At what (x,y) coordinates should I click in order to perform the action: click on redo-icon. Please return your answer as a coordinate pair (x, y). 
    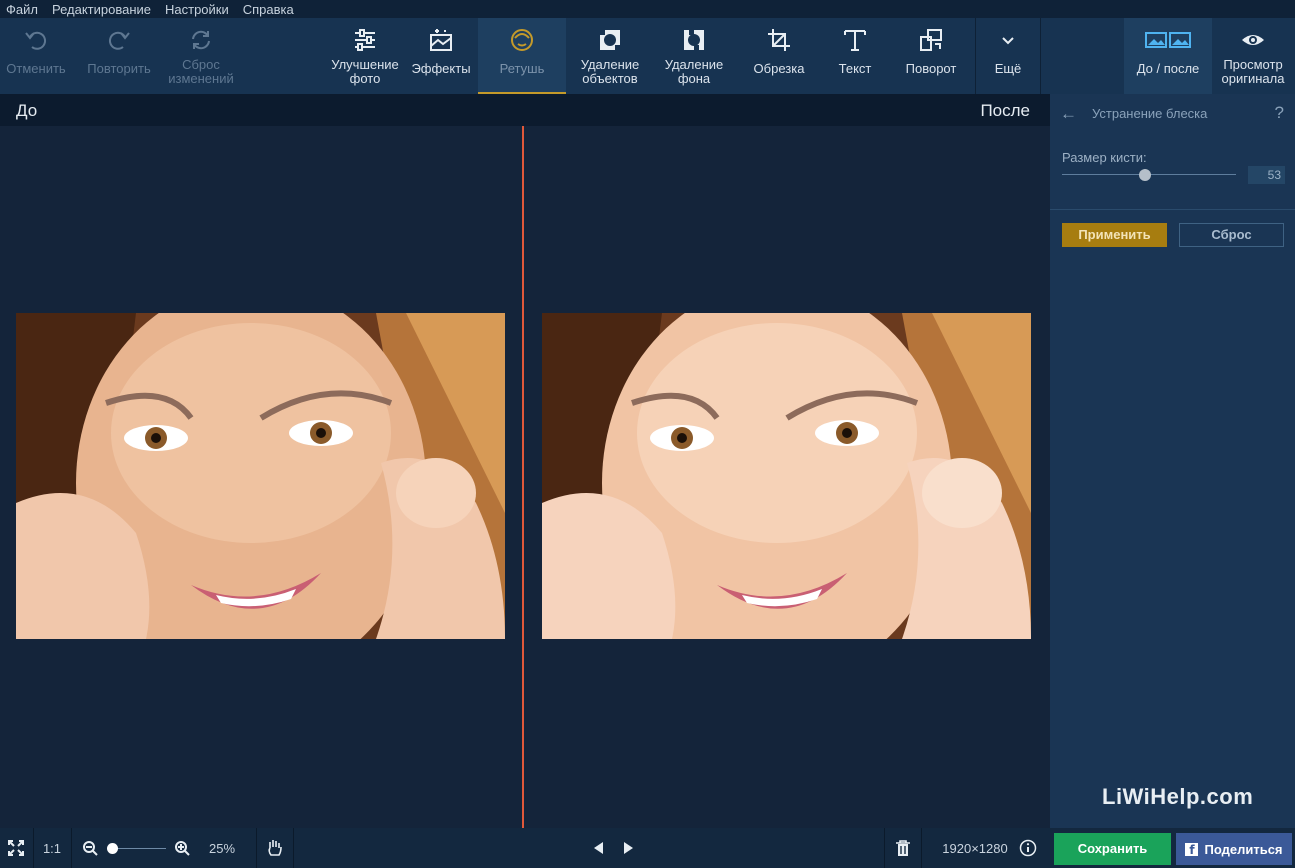
    Looking at the image, I should click on (119, 40).